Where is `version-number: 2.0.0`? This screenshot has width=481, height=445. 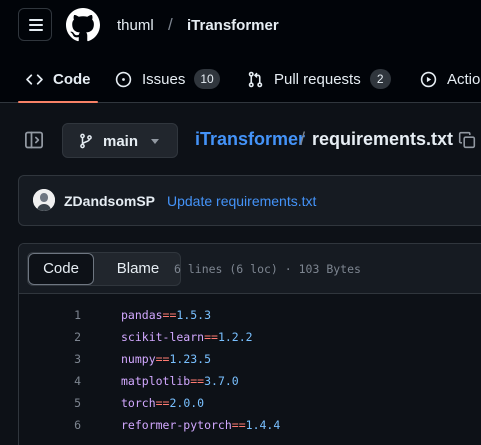 version-number: 2.0.0 is located at coordinates (187, 403).